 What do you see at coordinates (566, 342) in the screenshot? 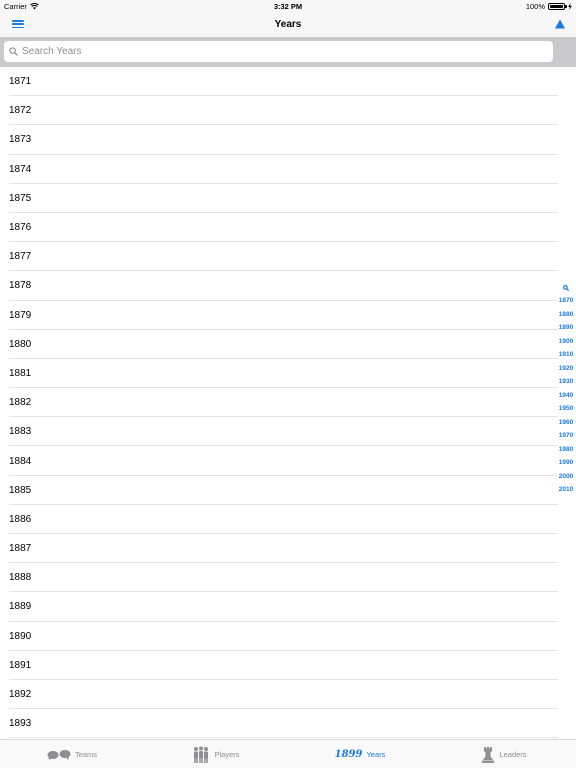
I see `index-item: 1900` at bounding box center [566, 342].